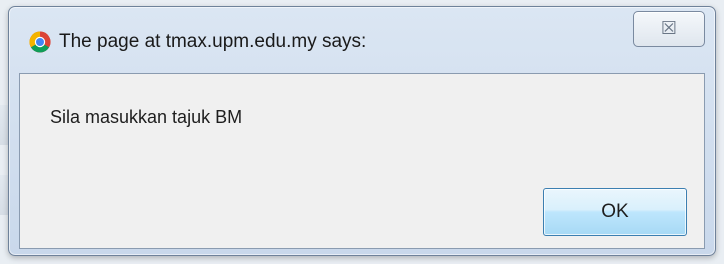  Describe the element at coordinates (615, 212) in the screenshot. I see `ok-button: OK` at that location.